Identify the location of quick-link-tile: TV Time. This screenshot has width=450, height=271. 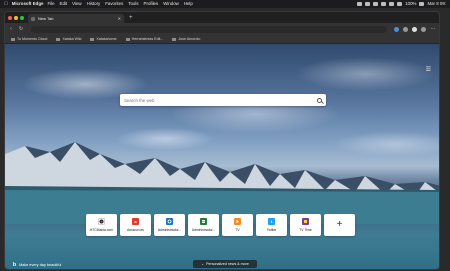
(305, 225).